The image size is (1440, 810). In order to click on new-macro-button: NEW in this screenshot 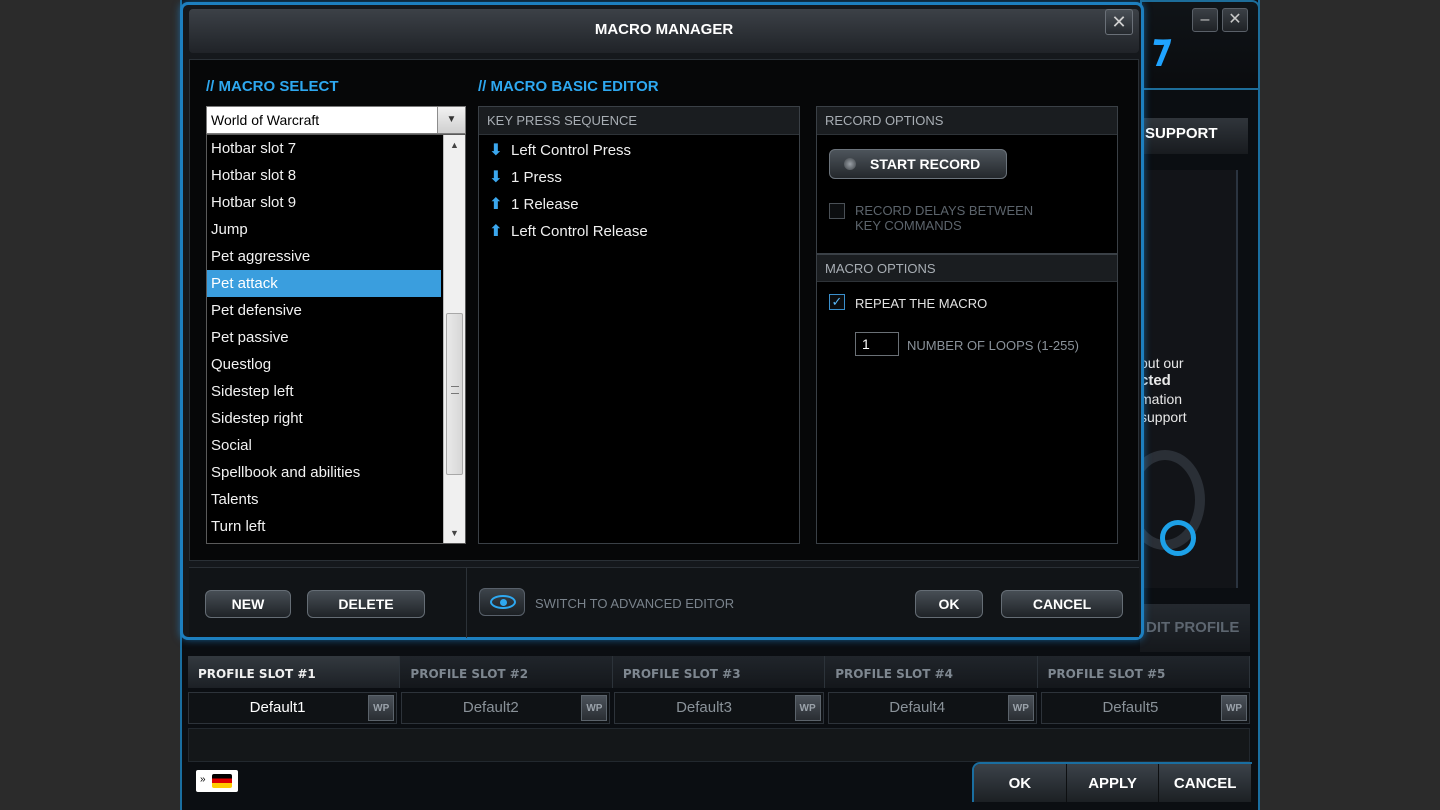, I will do `click(248, 604)`.